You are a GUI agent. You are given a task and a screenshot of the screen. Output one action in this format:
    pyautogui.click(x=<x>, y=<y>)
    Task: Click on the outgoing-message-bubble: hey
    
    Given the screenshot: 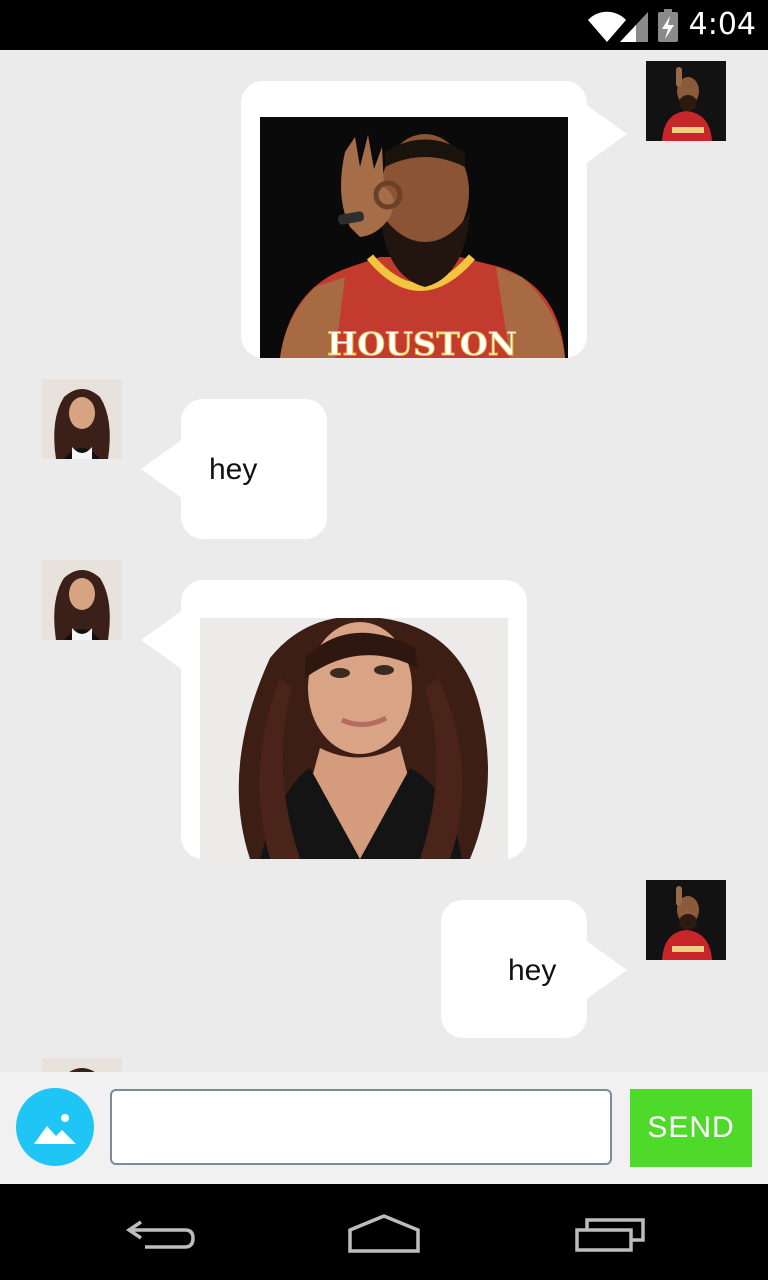 What is the action you would take?
    pyautogui.click(x=534, y=969)
    